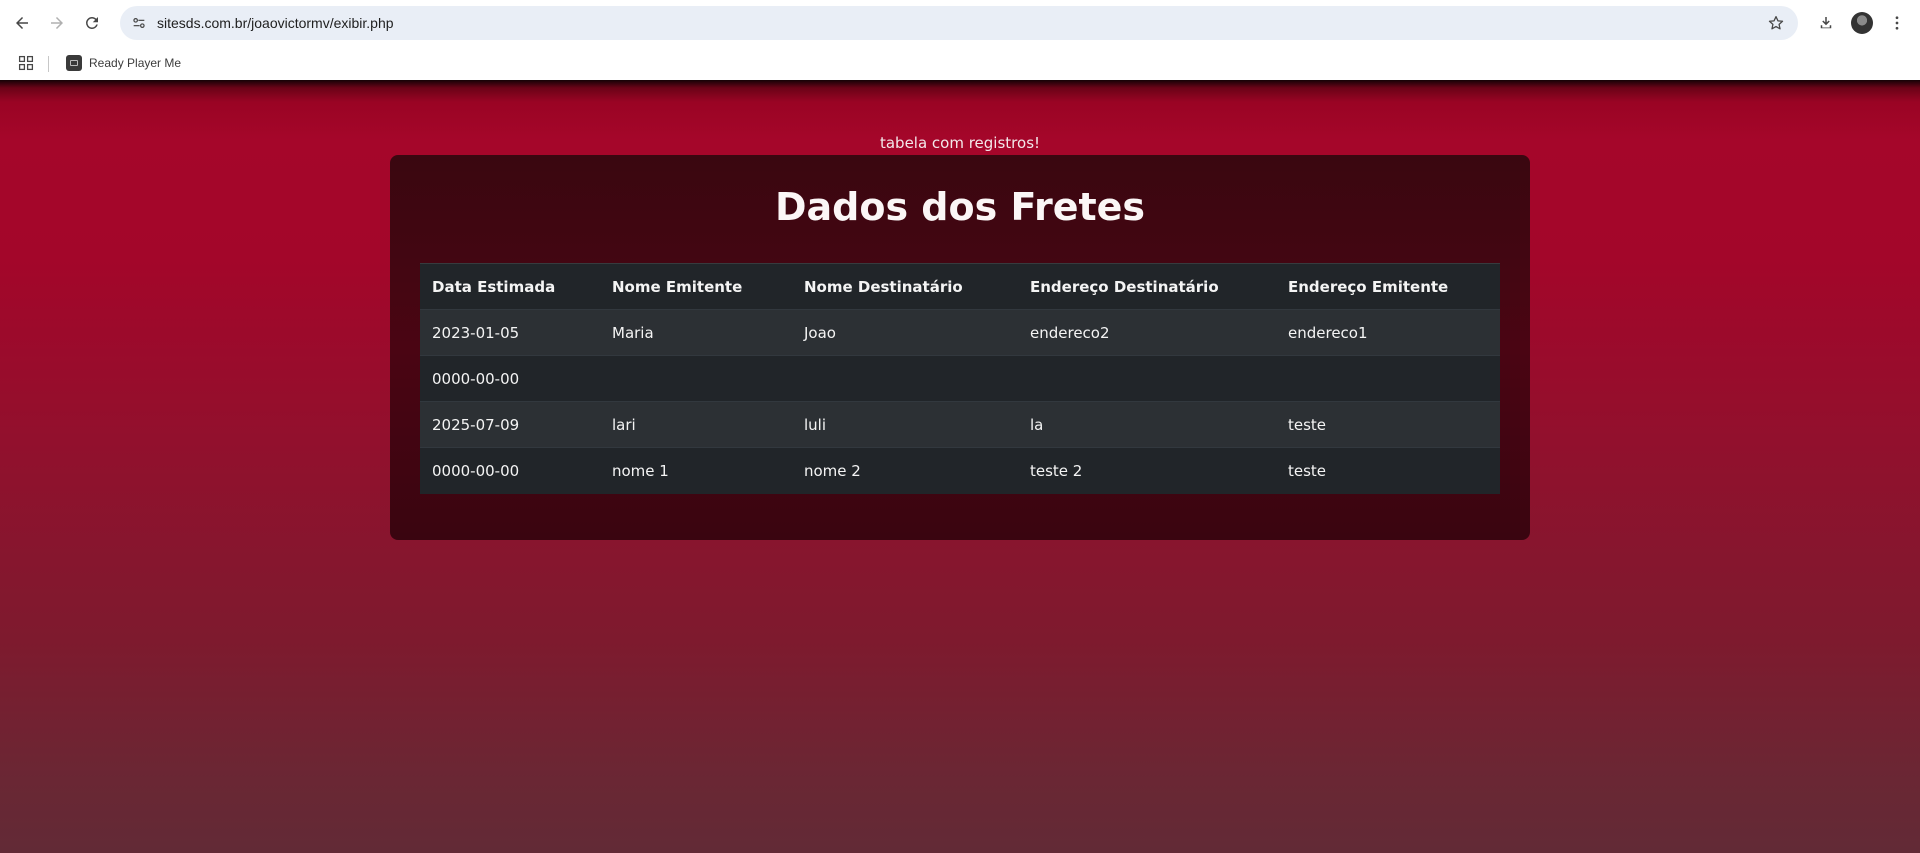 Image resolution: width=1920 pixels, height=853 pixels. I want to click on back-button, so click(22, 23).